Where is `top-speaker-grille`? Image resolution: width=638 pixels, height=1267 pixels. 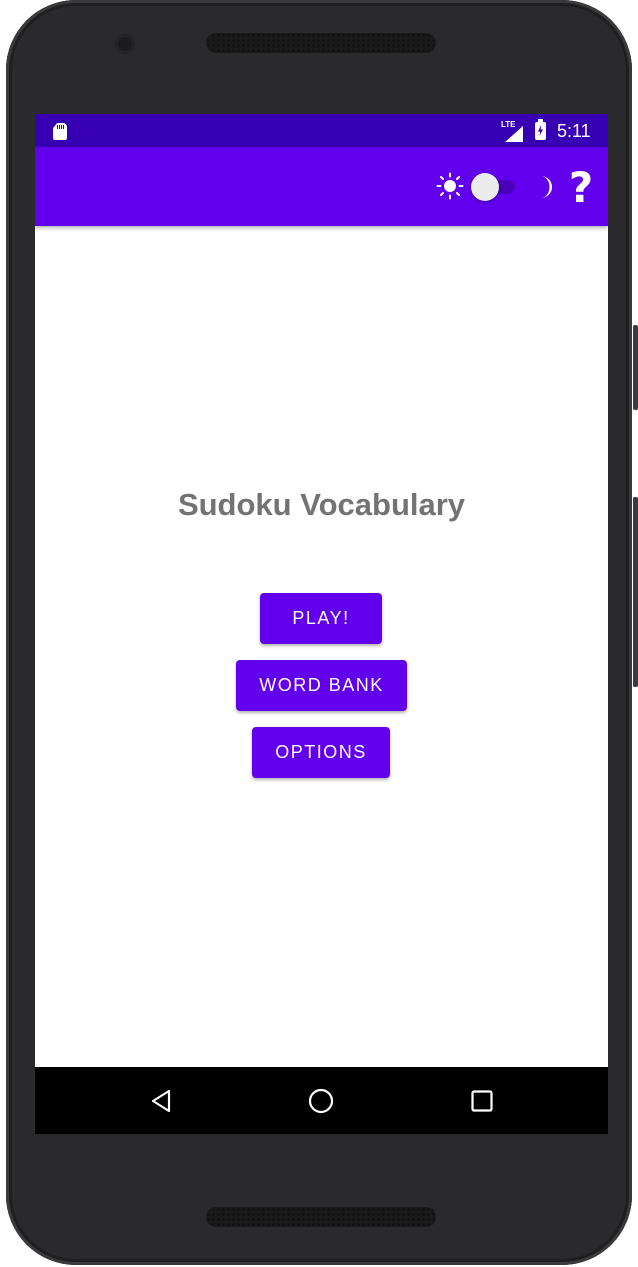 top-speaker-grille is located at coordinates (321, 43).